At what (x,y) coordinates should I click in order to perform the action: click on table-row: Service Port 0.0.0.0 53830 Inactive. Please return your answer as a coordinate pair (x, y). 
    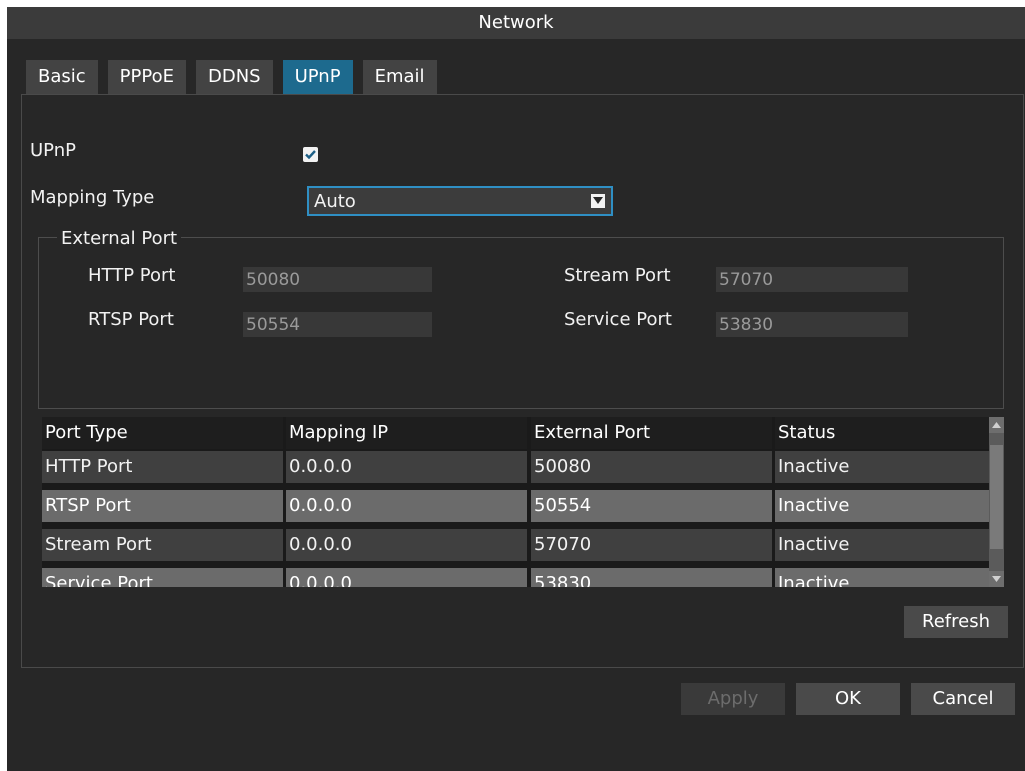
    Looking at the image, I should click on (515, 577).